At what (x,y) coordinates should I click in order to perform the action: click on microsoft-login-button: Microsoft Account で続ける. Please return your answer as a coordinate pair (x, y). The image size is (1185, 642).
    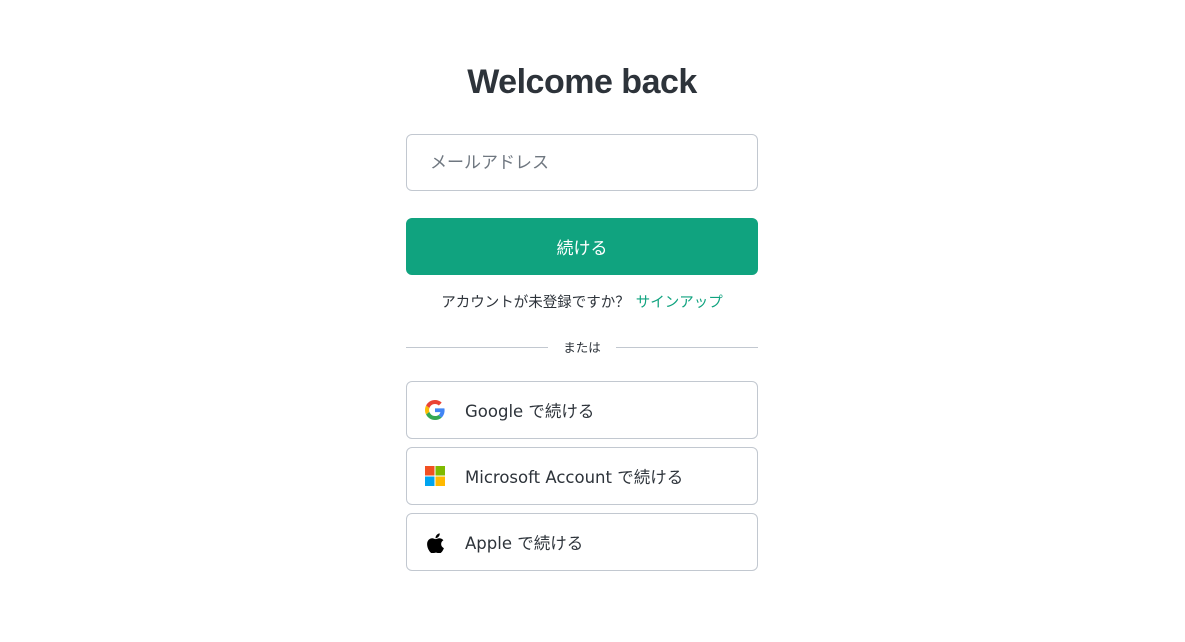
    Looking at the image, I should click on (582, 476).